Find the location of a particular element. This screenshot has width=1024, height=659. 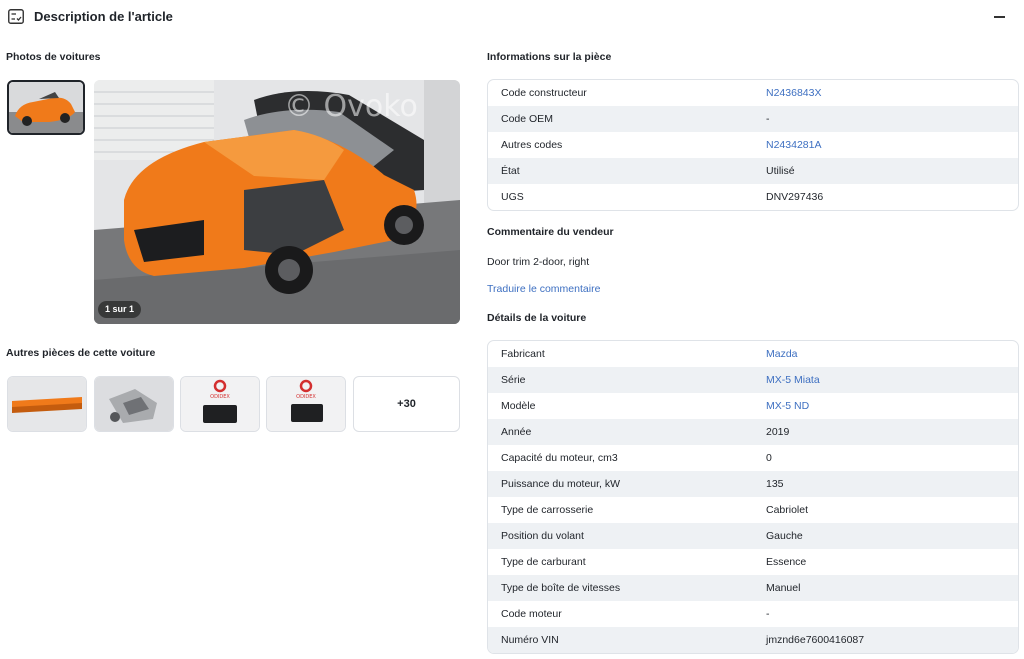

table-row: Code constructeur N2436843X is located at coordinates (753, 93).